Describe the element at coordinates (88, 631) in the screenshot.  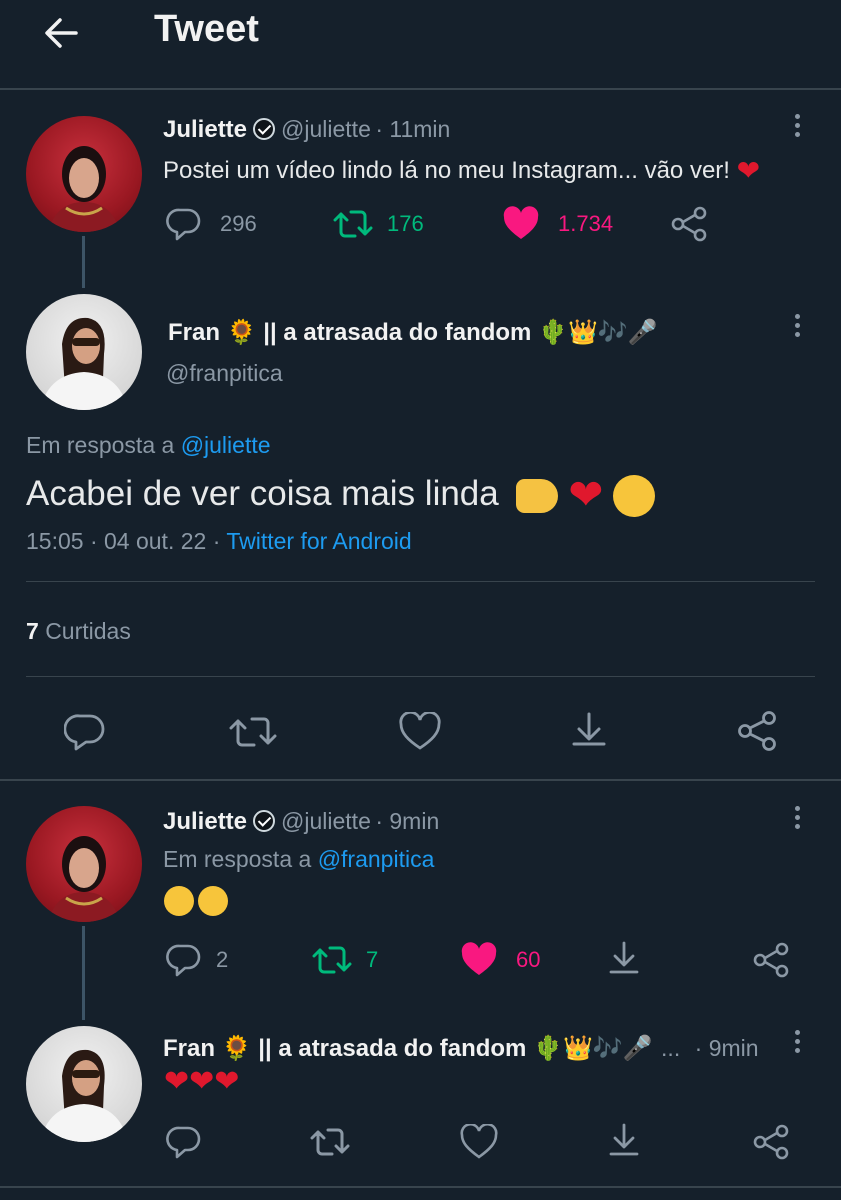
I see `likes-label: Curtidas` at that location.